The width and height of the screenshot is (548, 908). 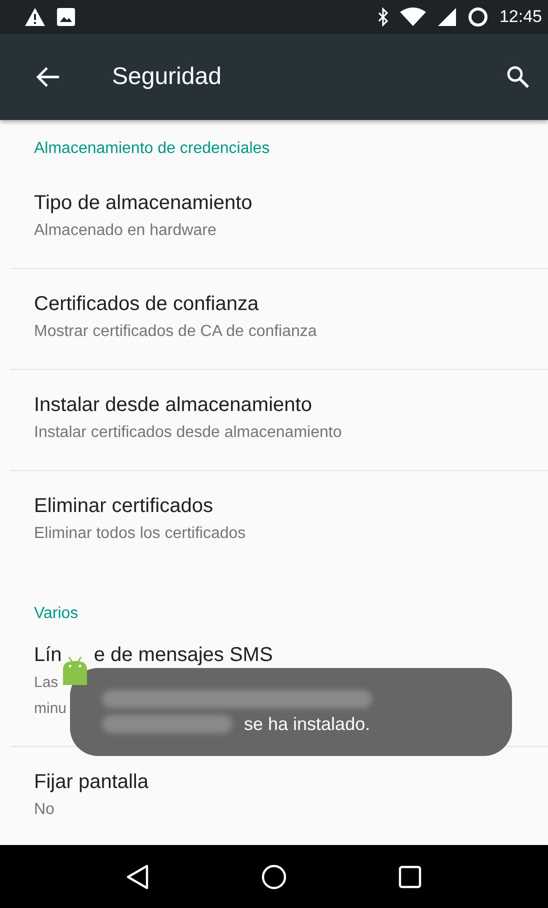 What do you see at coordinates (125, 231) in the screenshot?
I see `setting-summary: Almacenado en hardware` at bounding box center [125, 231].